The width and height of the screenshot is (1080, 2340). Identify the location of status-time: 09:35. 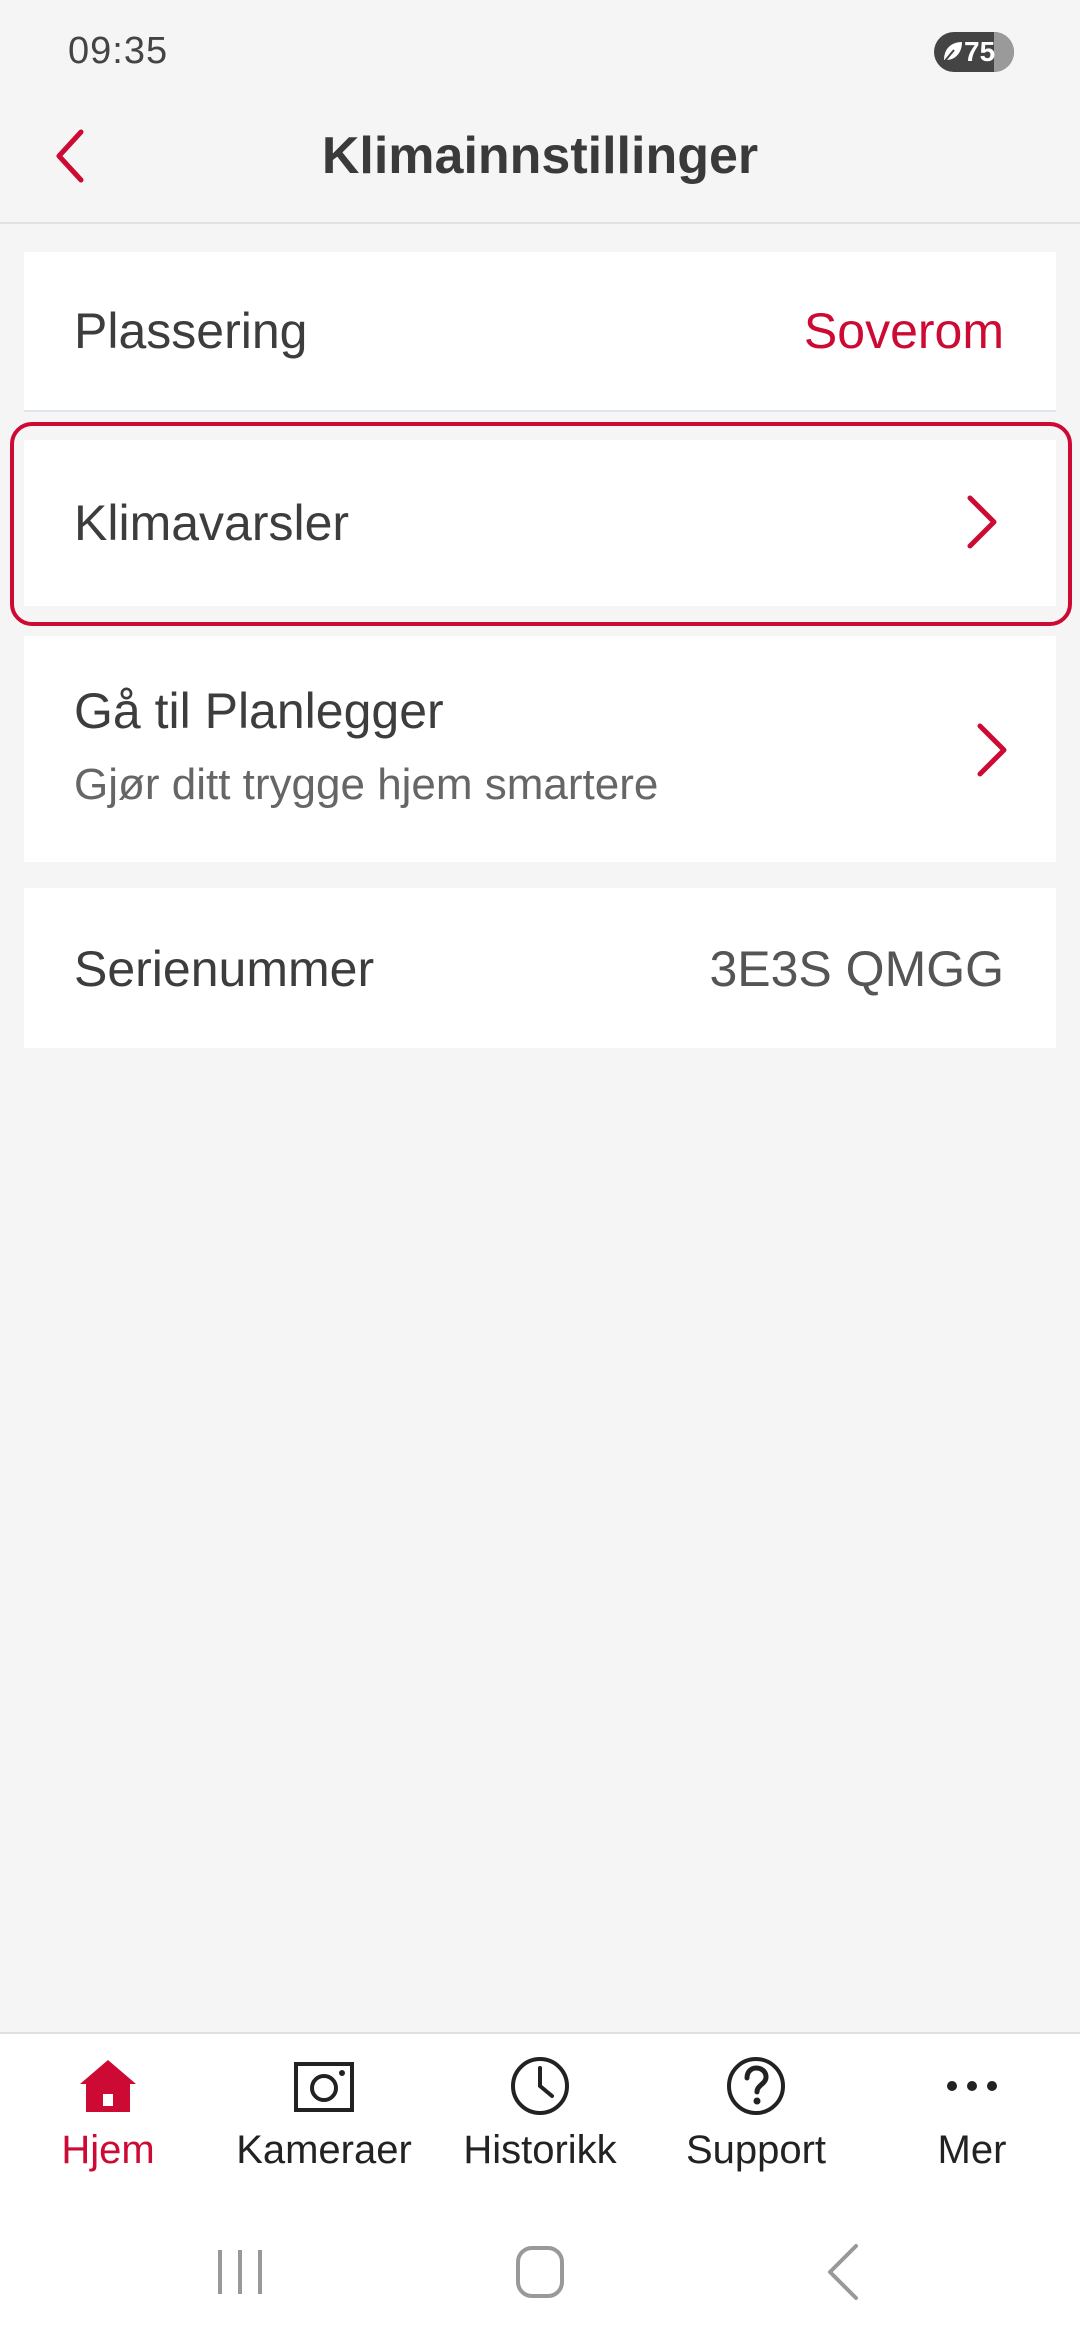
(118, 51).